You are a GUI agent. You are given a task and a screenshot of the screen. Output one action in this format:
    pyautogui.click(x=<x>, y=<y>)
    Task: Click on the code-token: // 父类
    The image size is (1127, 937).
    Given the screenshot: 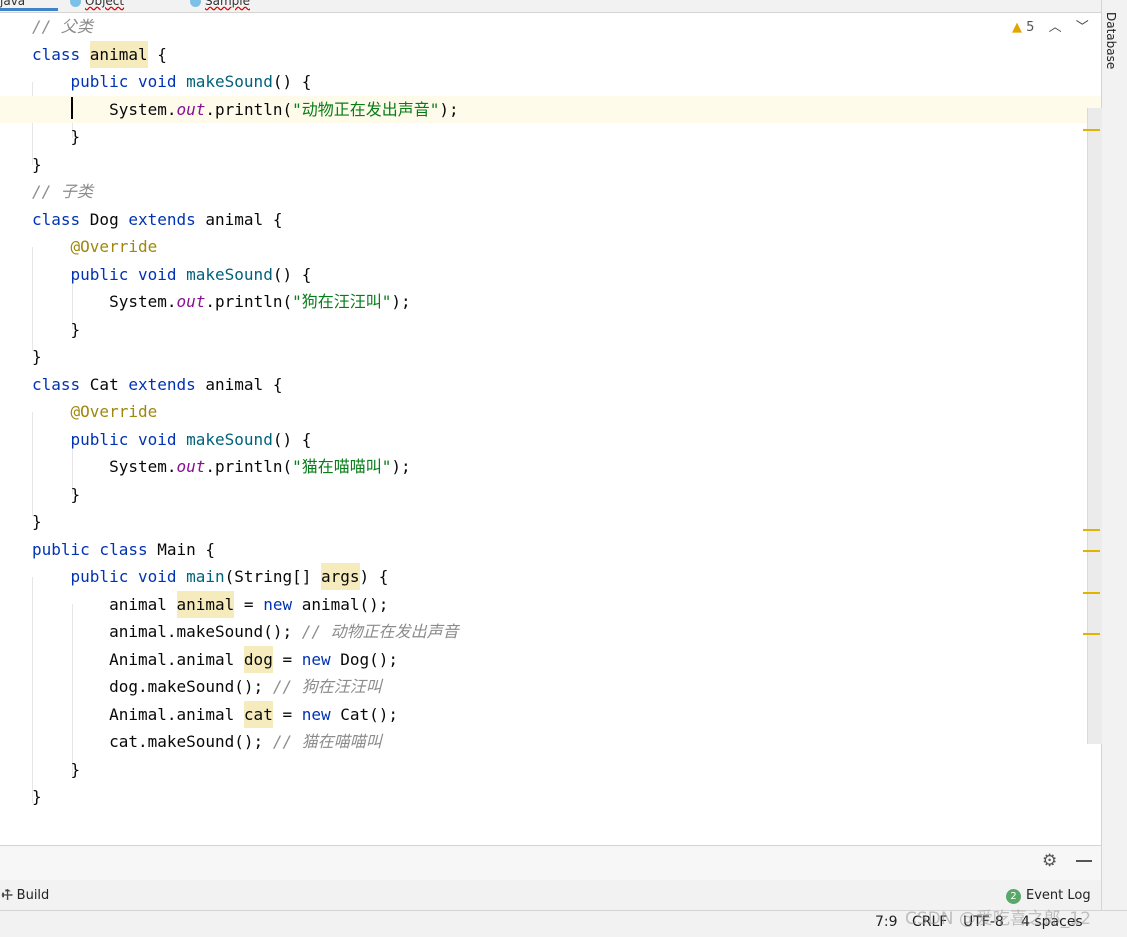 What is the action you would take?
    pyautogui.click(x=62, y=26)
    